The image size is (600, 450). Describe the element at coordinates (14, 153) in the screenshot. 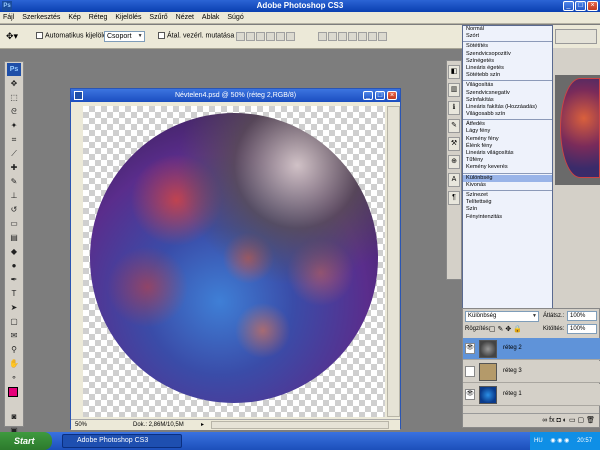

I see `slice-tool-icon: ⟋` at that location.